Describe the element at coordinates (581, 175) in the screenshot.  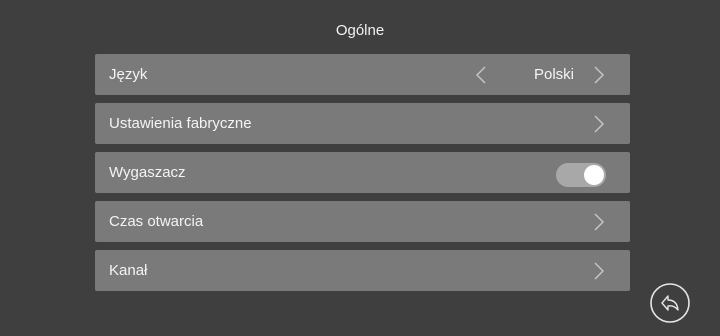
I see `screensaver-toggle` at that location.